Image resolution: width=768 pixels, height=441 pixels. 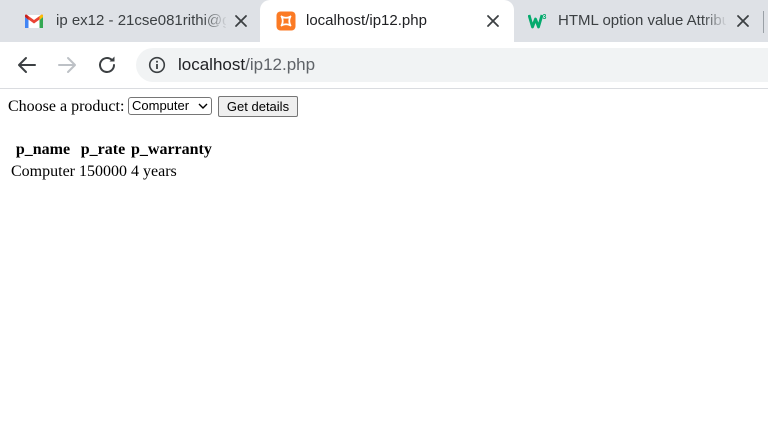 What do you see at coordinates (43, 171) in the screenshot?
I see `cell-p-name: Computer` at bounding box center [43, 171].